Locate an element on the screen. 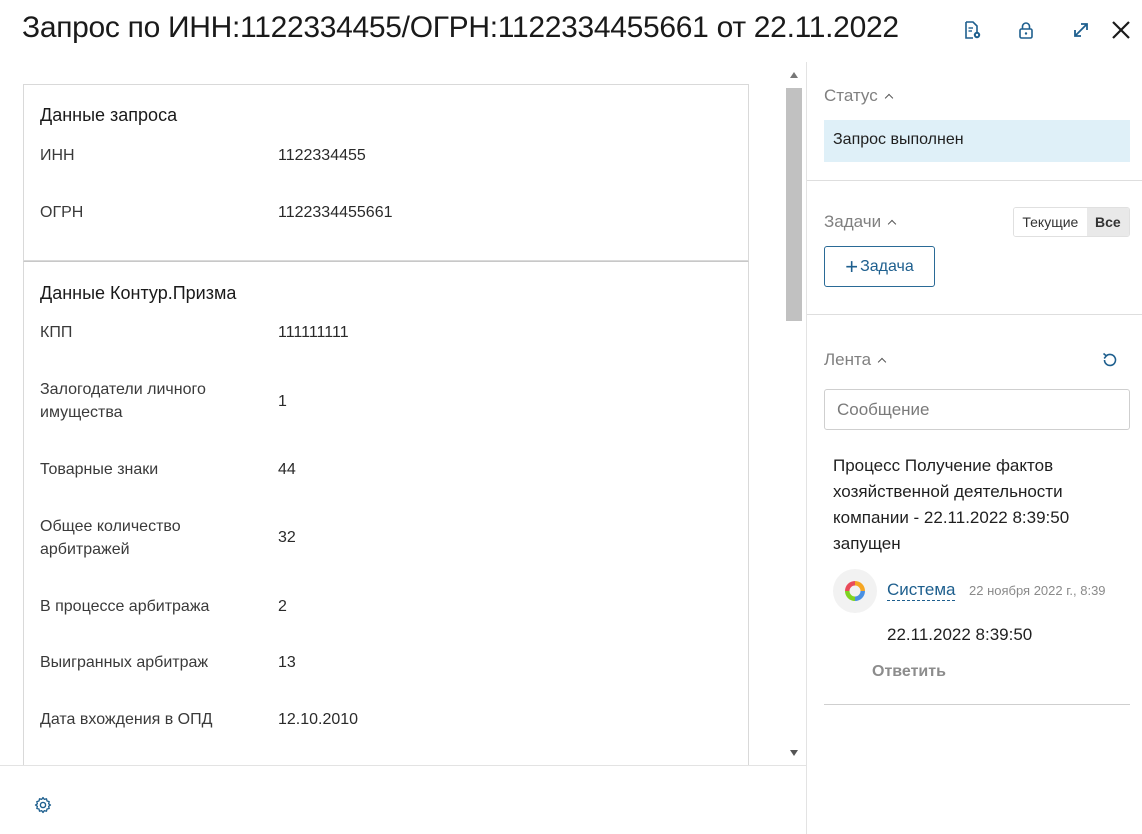 The height and width of the screenshot is (834, 1142). gear-icon is located at coordinates (43, 805).